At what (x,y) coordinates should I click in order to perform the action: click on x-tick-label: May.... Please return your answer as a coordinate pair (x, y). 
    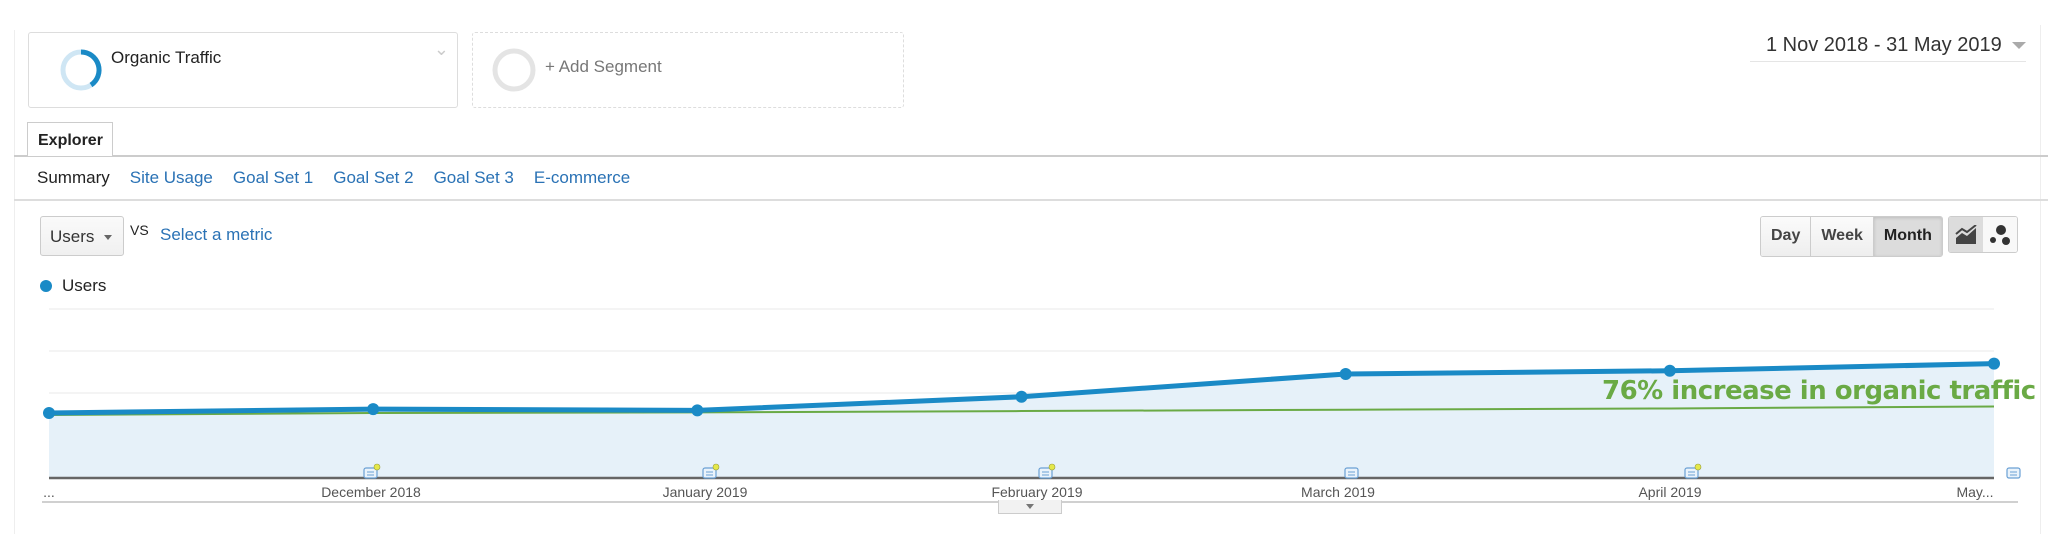
    Looking at the image, I should click on (1974, 492).